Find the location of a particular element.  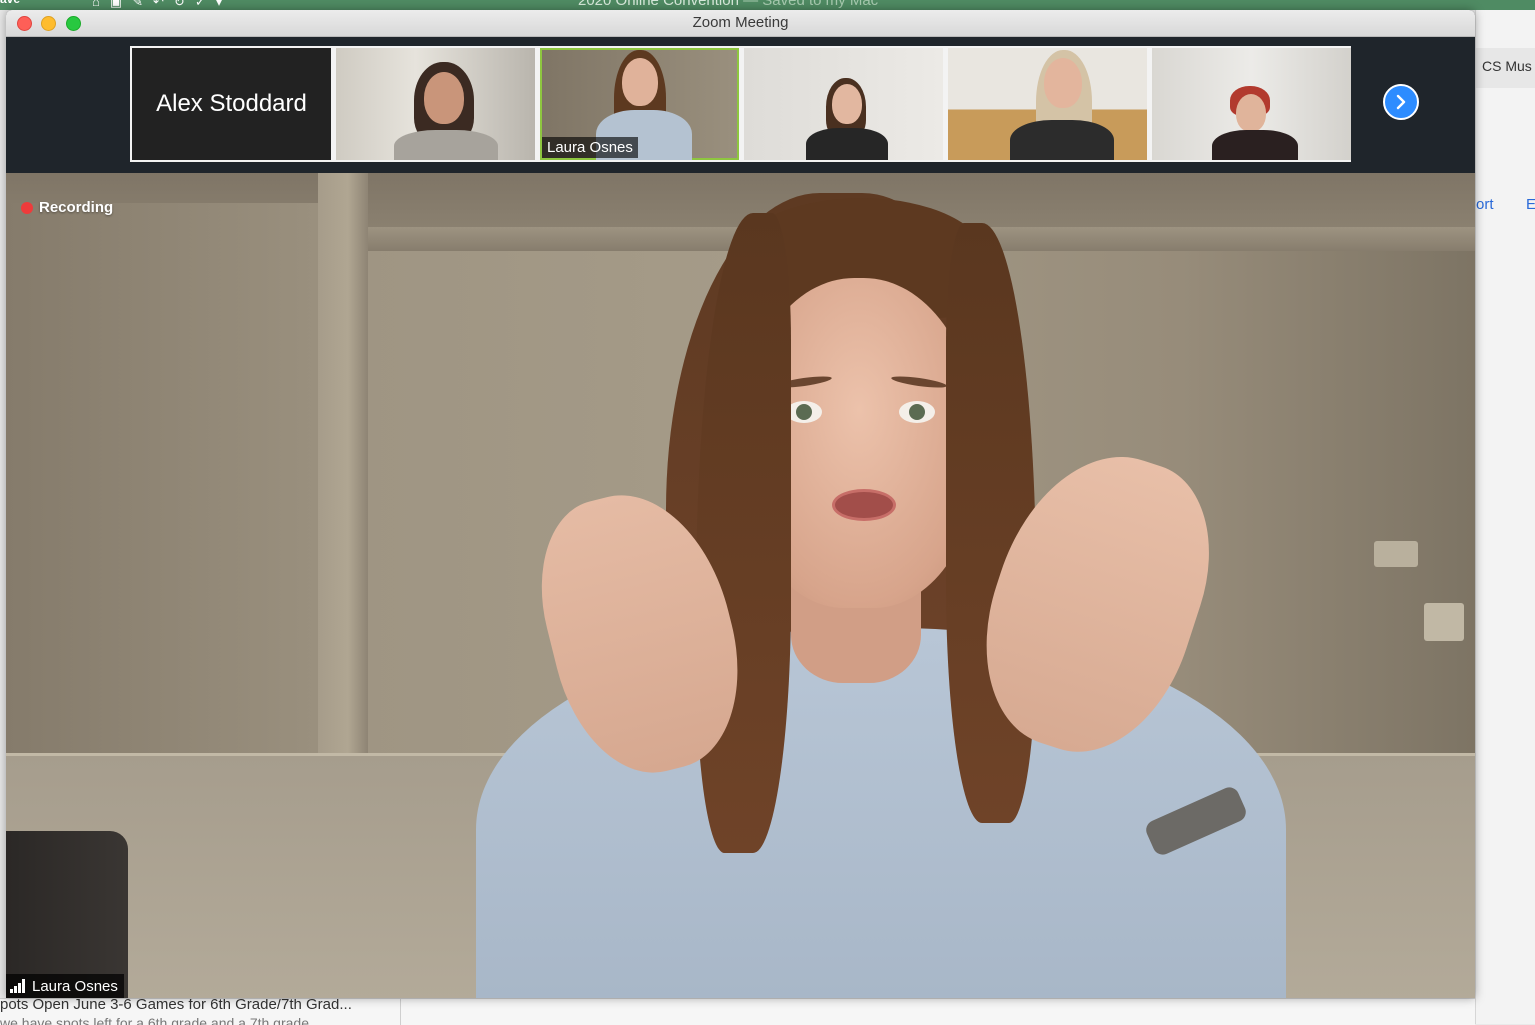

participant-strip: Alex Stoddard Laura Osnes is located at coordinates (740, 105).